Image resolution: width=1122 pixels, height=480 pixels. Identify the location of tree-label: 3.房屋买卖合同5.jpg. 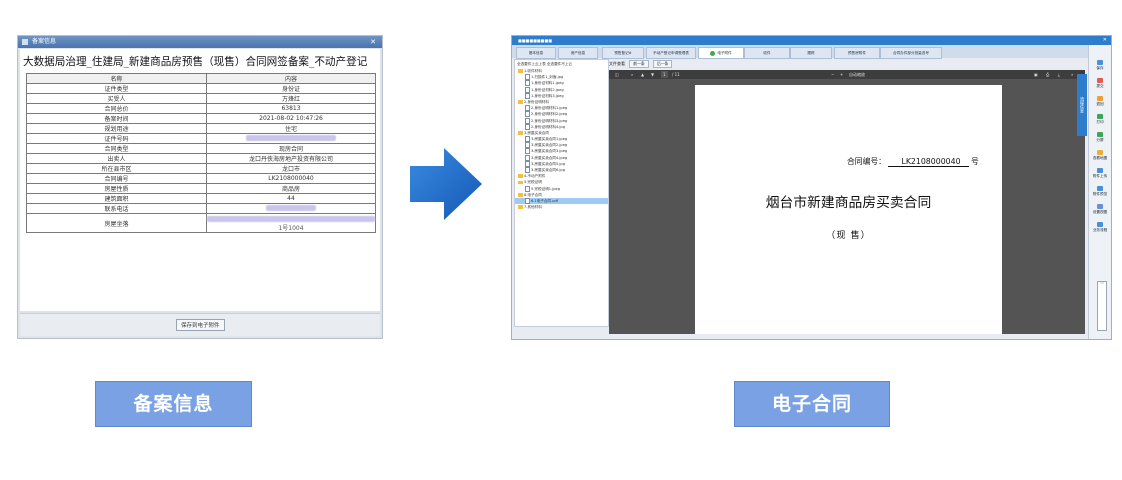
(548, 163).